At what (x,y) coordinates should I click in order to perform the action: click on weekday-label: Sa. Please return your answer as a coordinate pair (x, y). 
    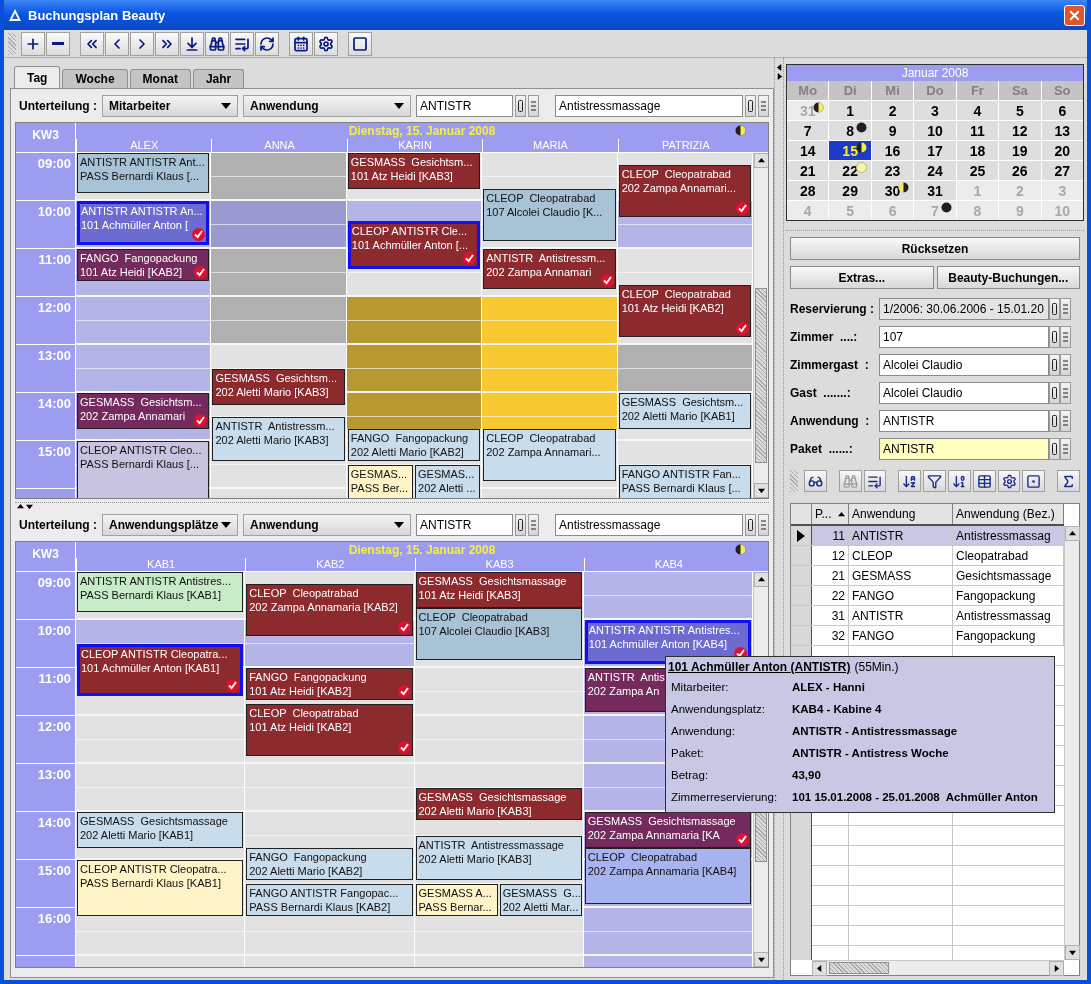
    Looking at the image, I should click on (1019, 90).